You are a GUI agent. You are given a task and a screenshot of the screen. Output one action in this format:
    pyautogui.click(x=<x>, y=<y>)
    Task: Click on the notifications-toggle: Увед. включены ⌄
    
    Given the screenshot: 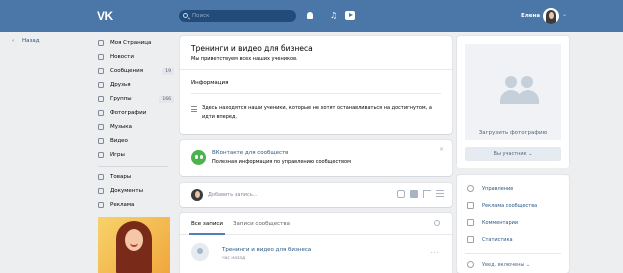 What is the action you would take?
    pyautogui.click(x=498, y=264)
    